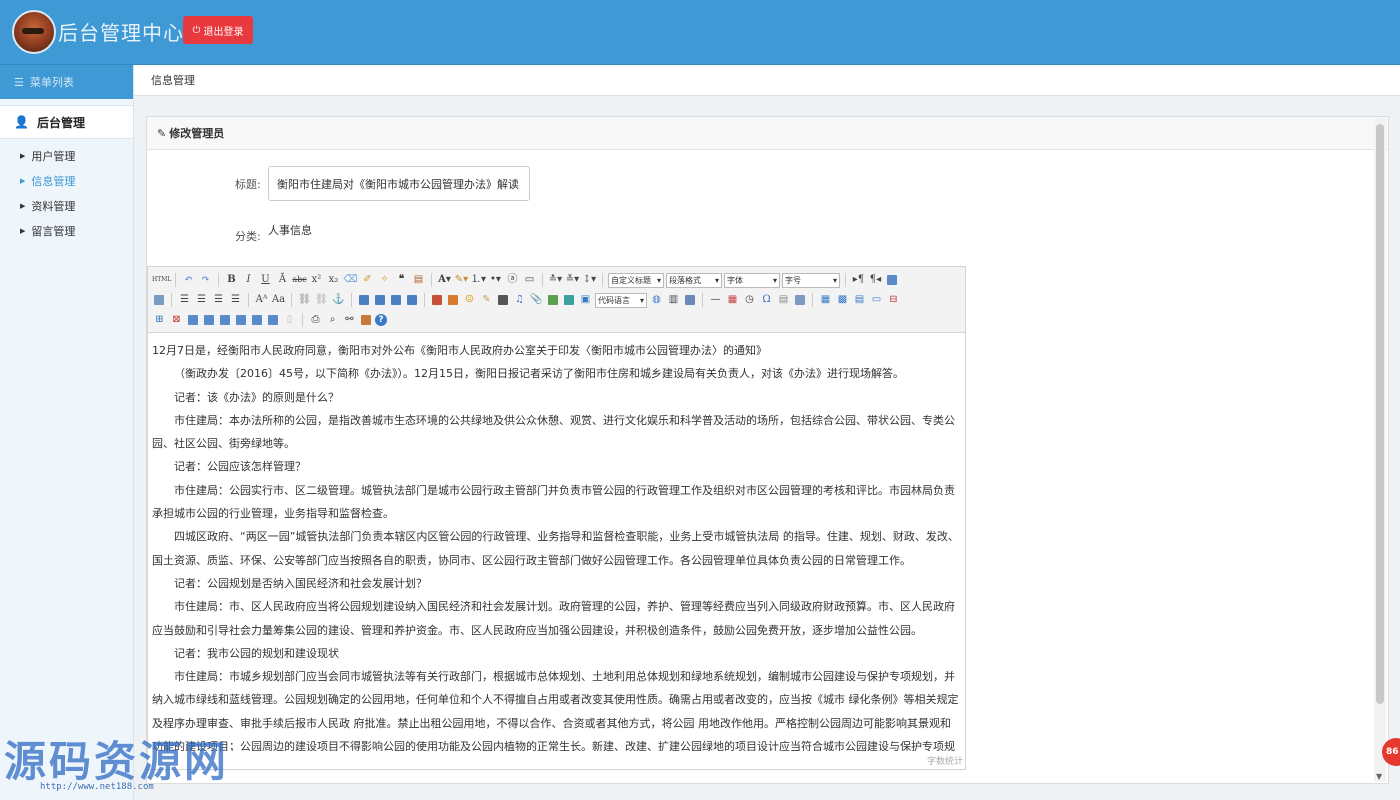 This screenshot has width=1400, height=800. What do you see at coordinates (1379, 776) in the screenshot?
I see `scroll-down-icon: ▼` at bounding box center [1379, 776].